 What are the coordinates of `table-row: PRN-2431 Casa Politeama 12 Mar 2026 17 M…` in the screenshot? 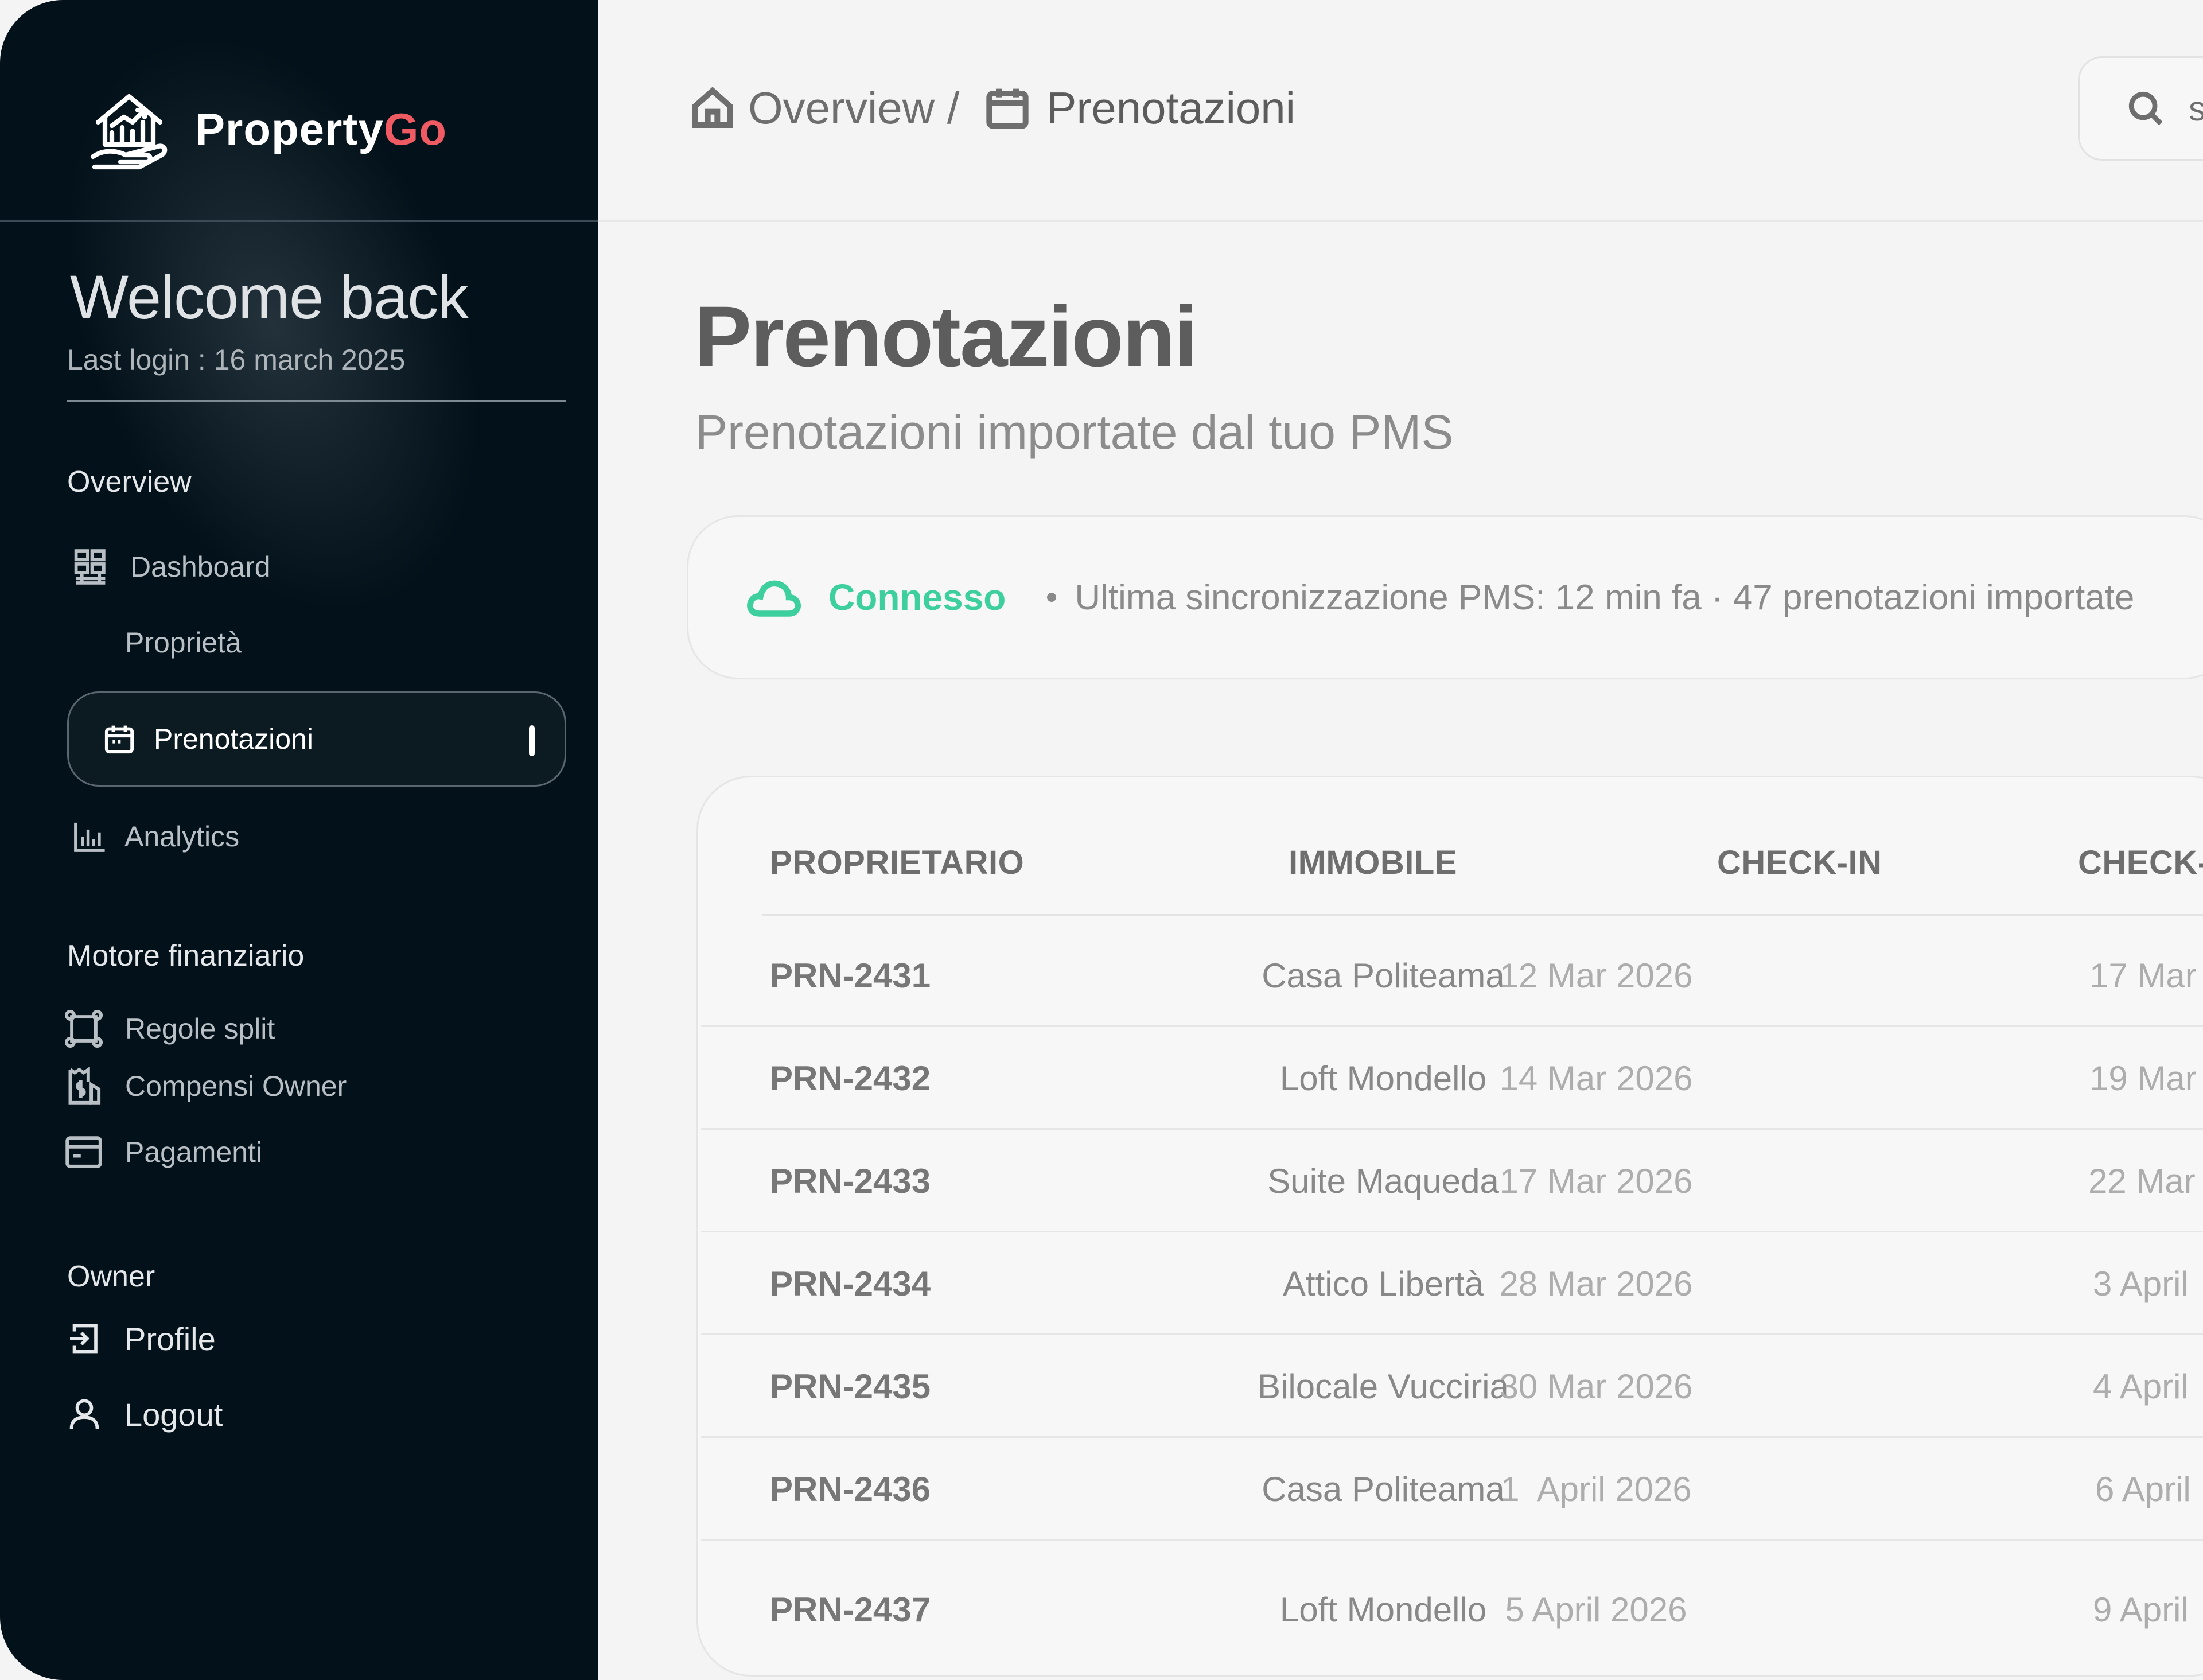 It's located at (1452, 975).